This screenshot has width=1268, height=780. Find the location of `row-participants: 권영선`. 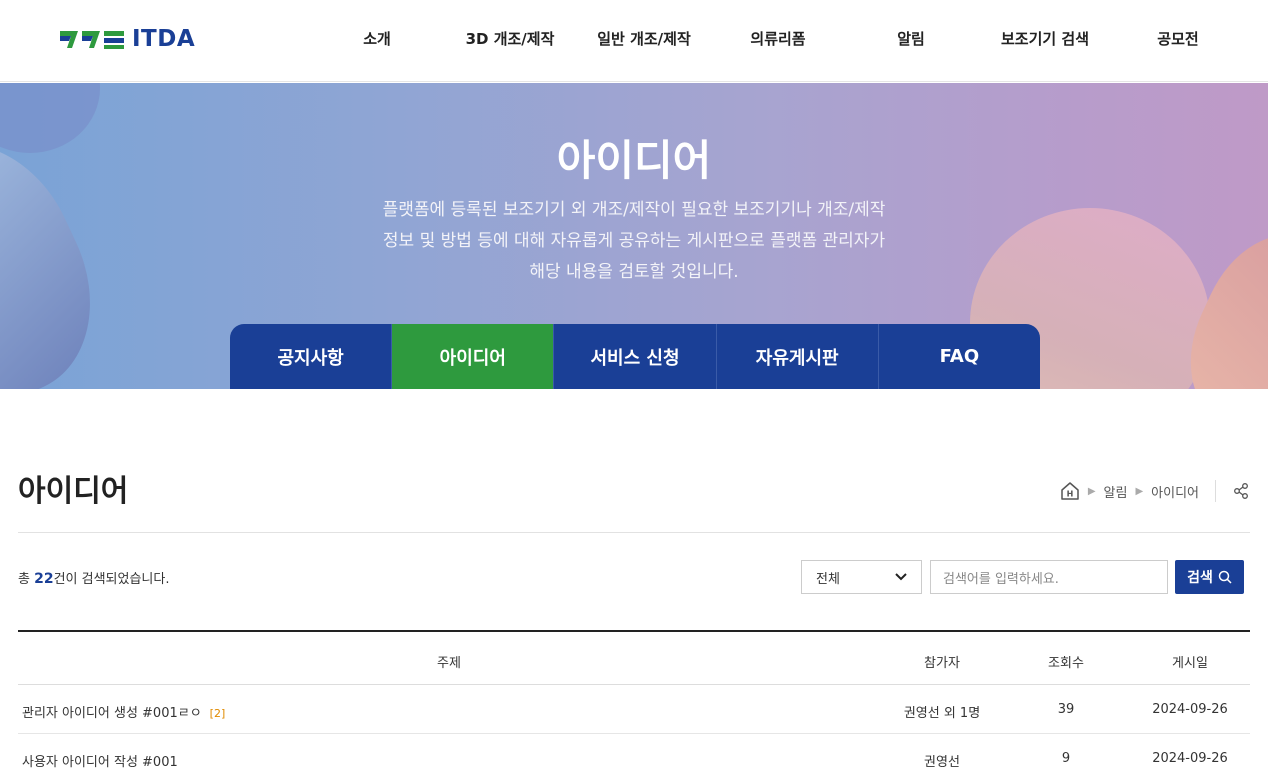

row-participants: 권영선 is located at coordinates (942, 762).